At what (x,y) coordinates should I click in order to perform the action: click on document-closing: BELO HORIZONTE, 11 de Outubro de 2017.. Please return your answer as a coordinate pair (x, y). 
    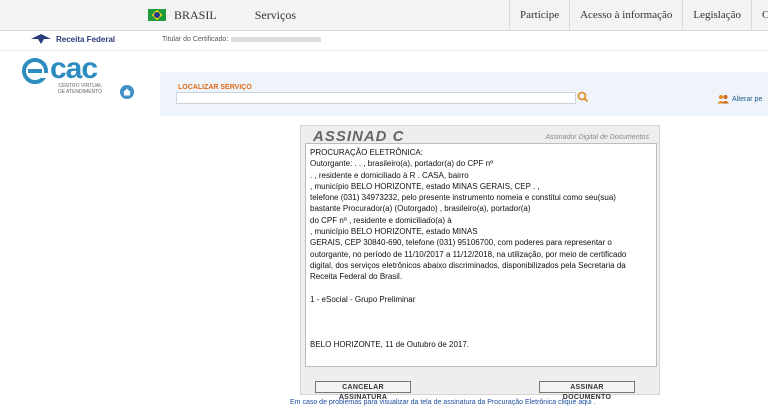
    Looking at the image, I should click on (390, 344).